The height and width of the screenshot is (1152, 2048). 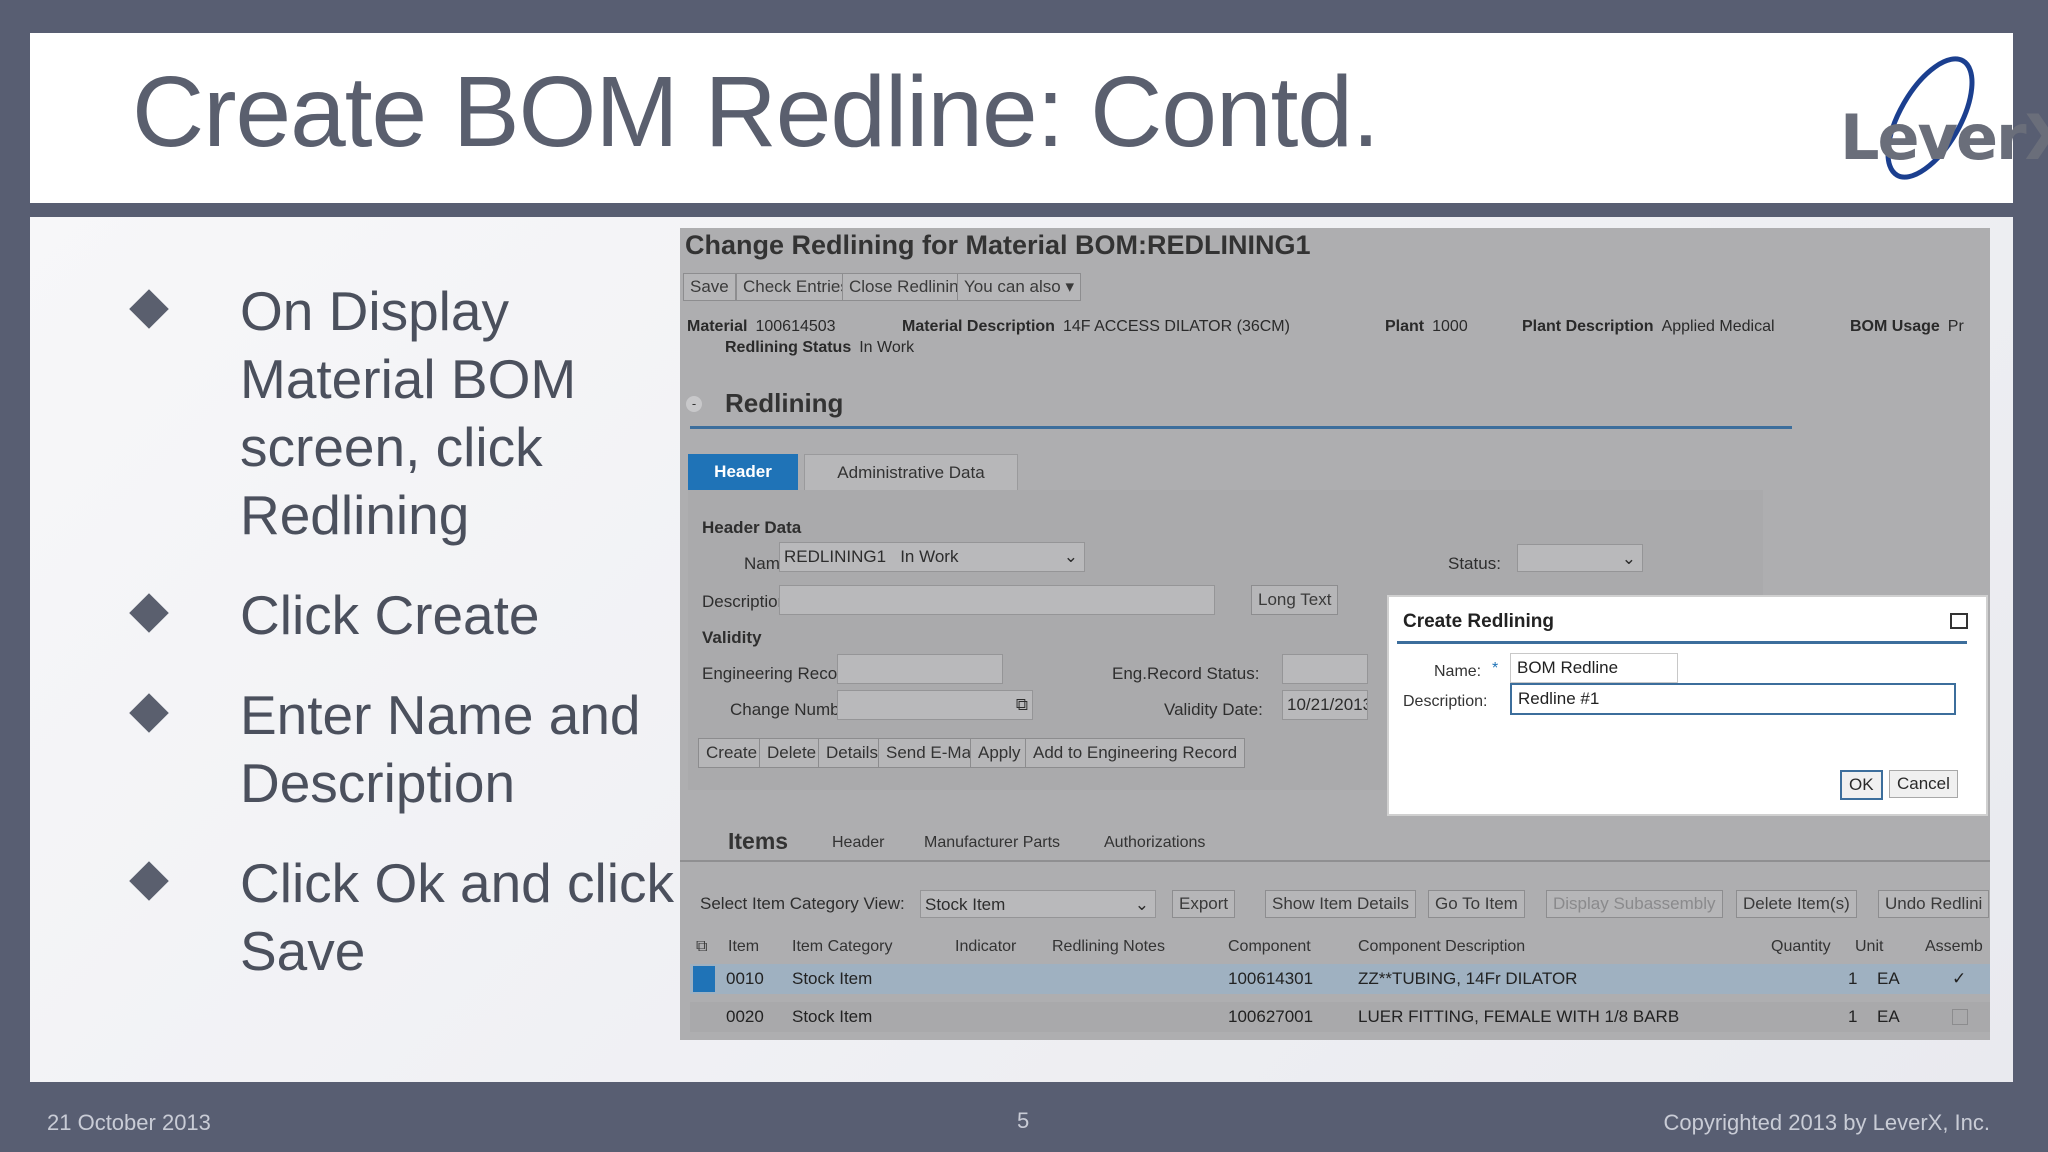 What do you see at coordinates (758, 841) in the screenshot?
I see `tab-items: Items` at bounding box center [758, 841].